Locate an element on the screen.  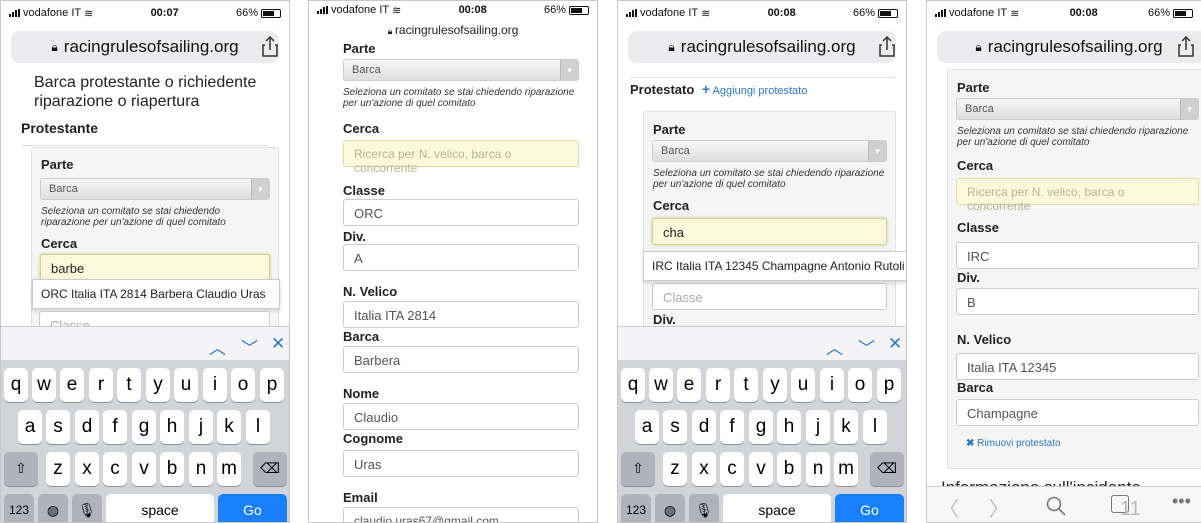
search-icon is located at coordinates (1056, 506).